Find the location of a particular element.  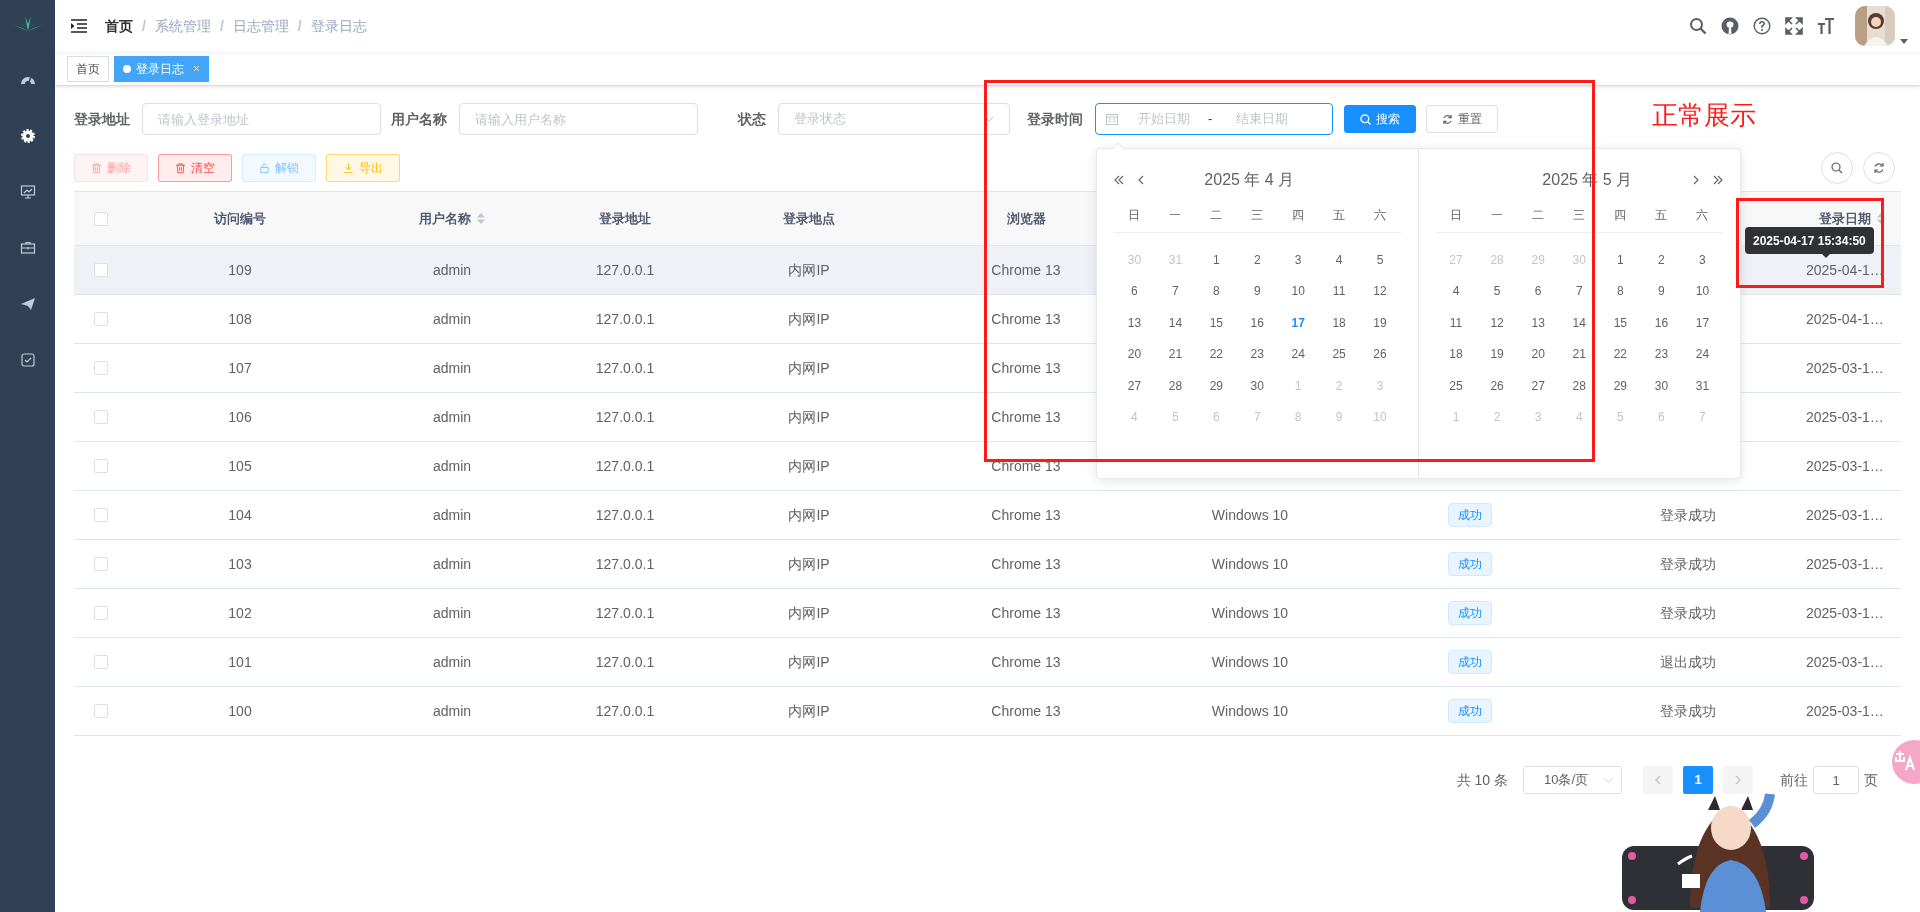

double-chevron-left-icon is located at coordinates (1119, 180).